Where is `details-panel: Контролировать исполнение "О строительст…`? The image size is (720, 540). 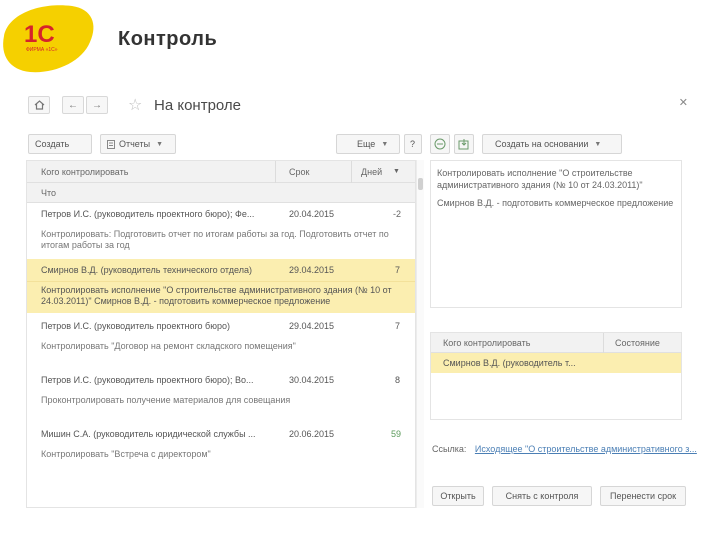 details-panel: Контролировать исполнение "О строительст… is located at coordinates (556, 234).